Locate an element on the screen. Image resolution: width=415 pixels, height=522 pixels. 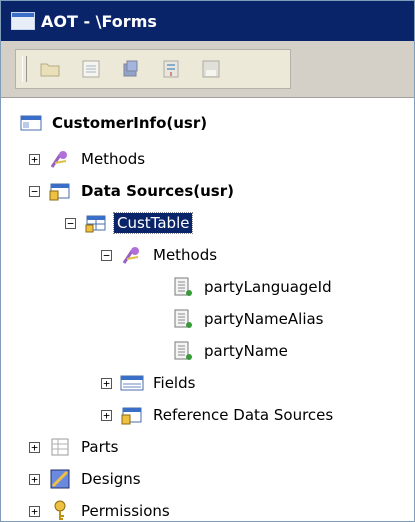
tree-node-method-item: partyLanguageId is located at coordinates (253, 287).